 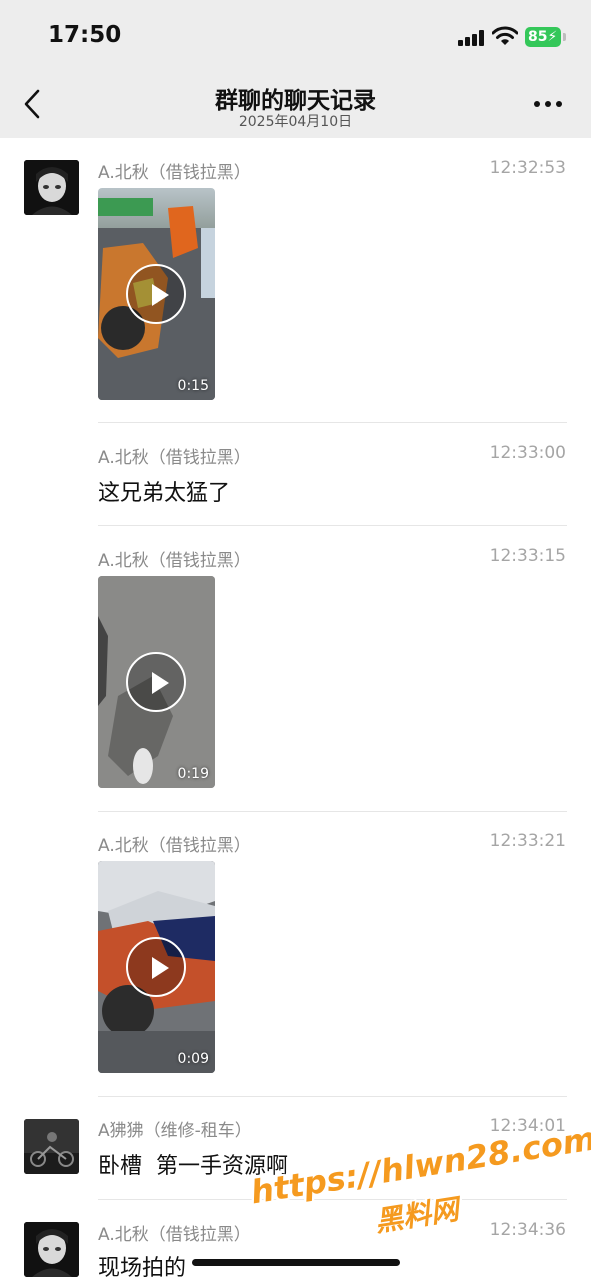 I want to click on video-duration: 0:09, so click(x=193, y=1059).